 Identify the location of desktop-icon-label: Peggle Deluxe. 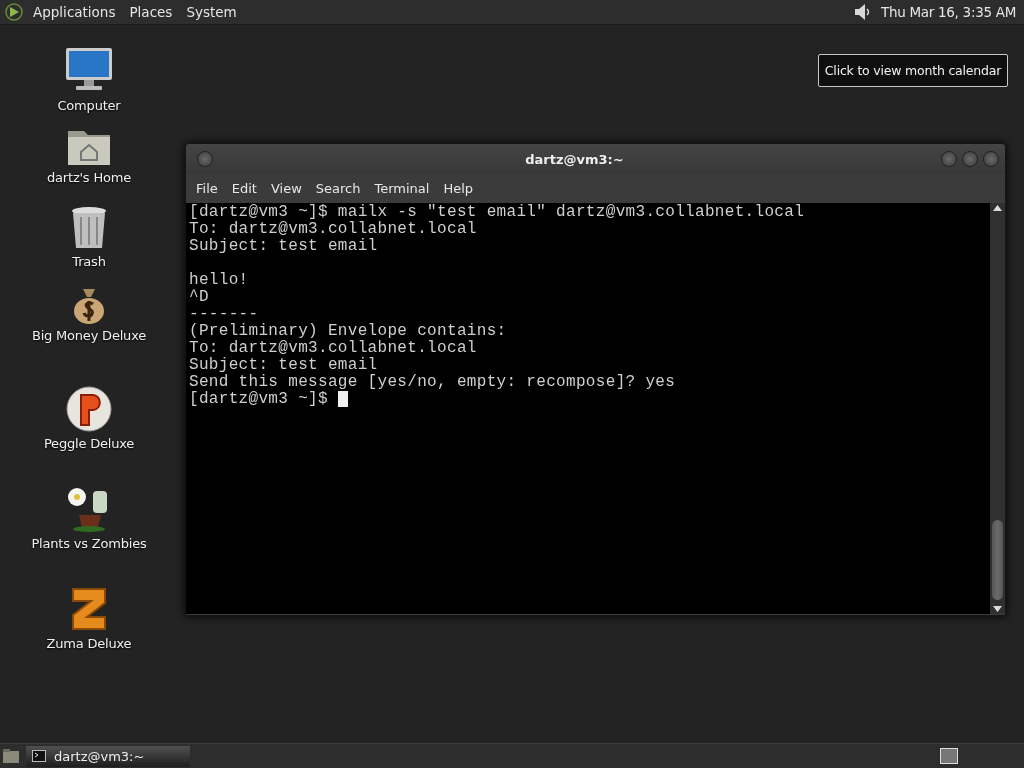
(89, 443).